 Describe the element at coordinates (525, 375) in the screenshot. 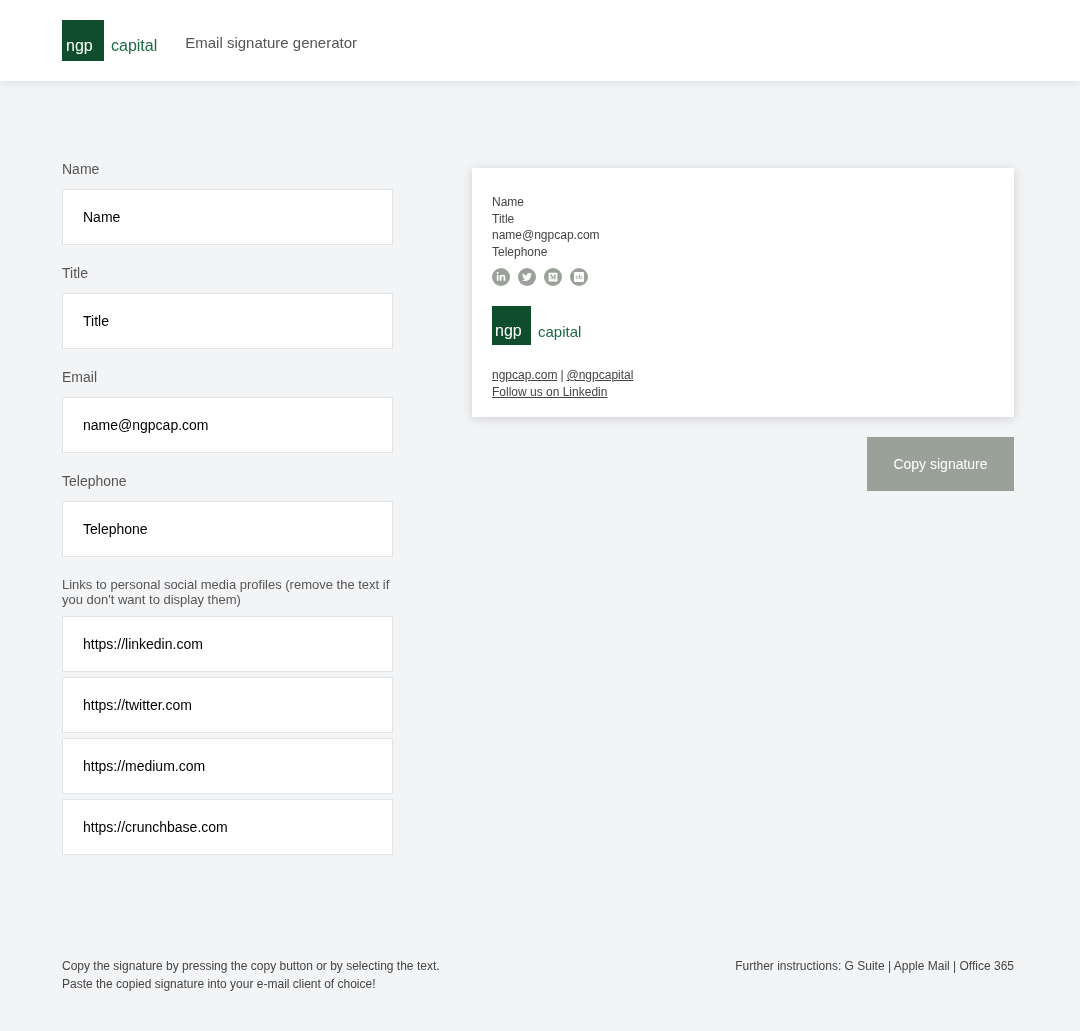

I see `website-link: ngpcap.com` at that location.